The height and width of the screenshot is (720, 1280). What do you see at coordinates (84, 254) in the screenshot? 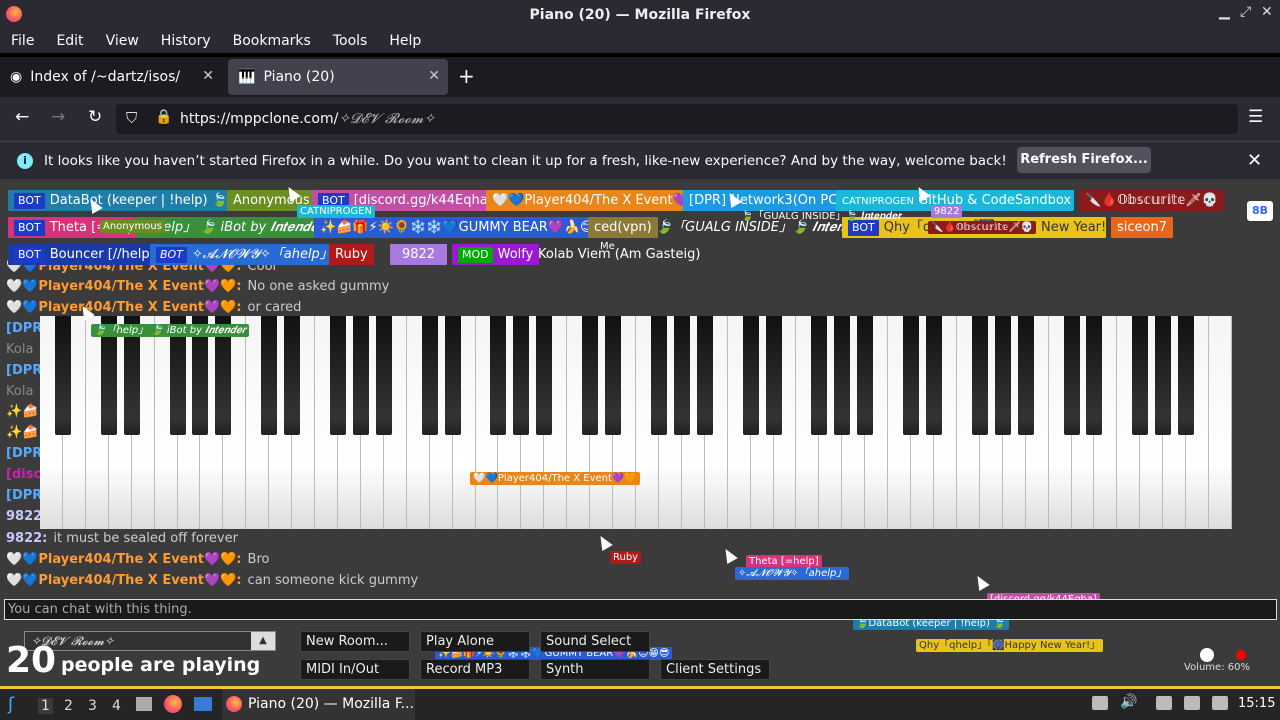
I see `user-tag-bouncer: BOT Bouncer [//help]` at bounding box center [84, 254].